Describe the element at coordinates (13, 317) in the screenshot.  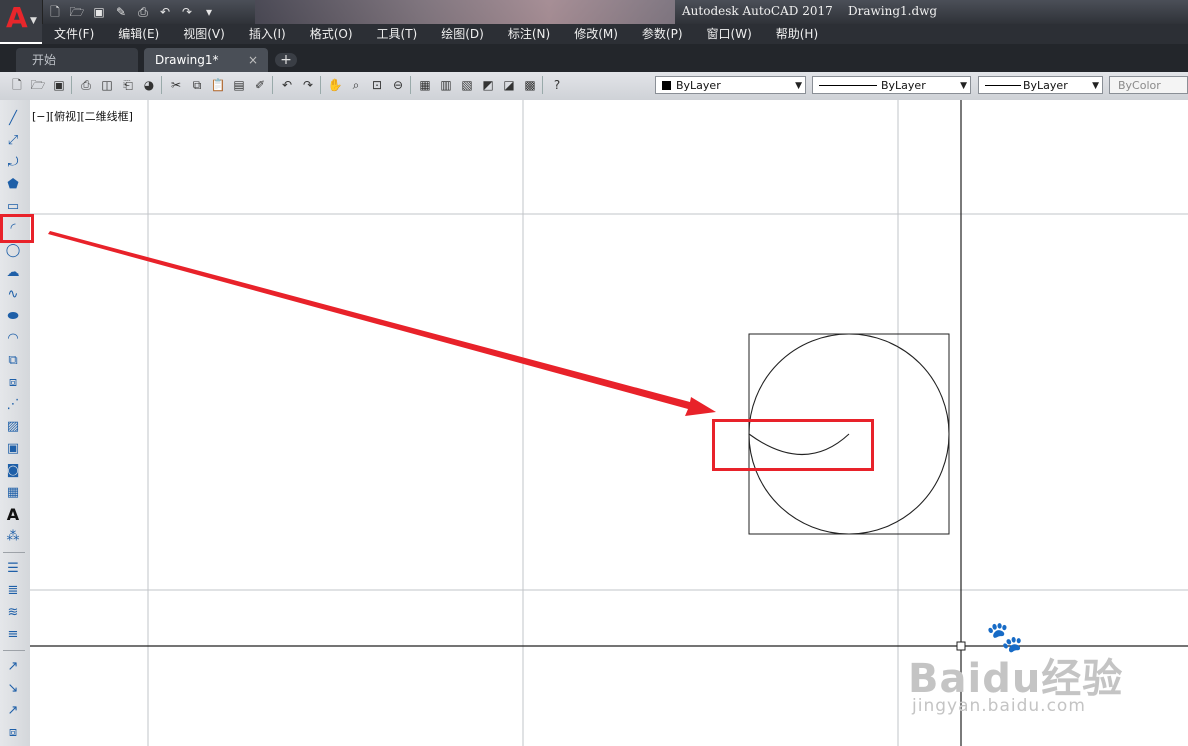
I see `ellipse-icon: ⬬` at that location.